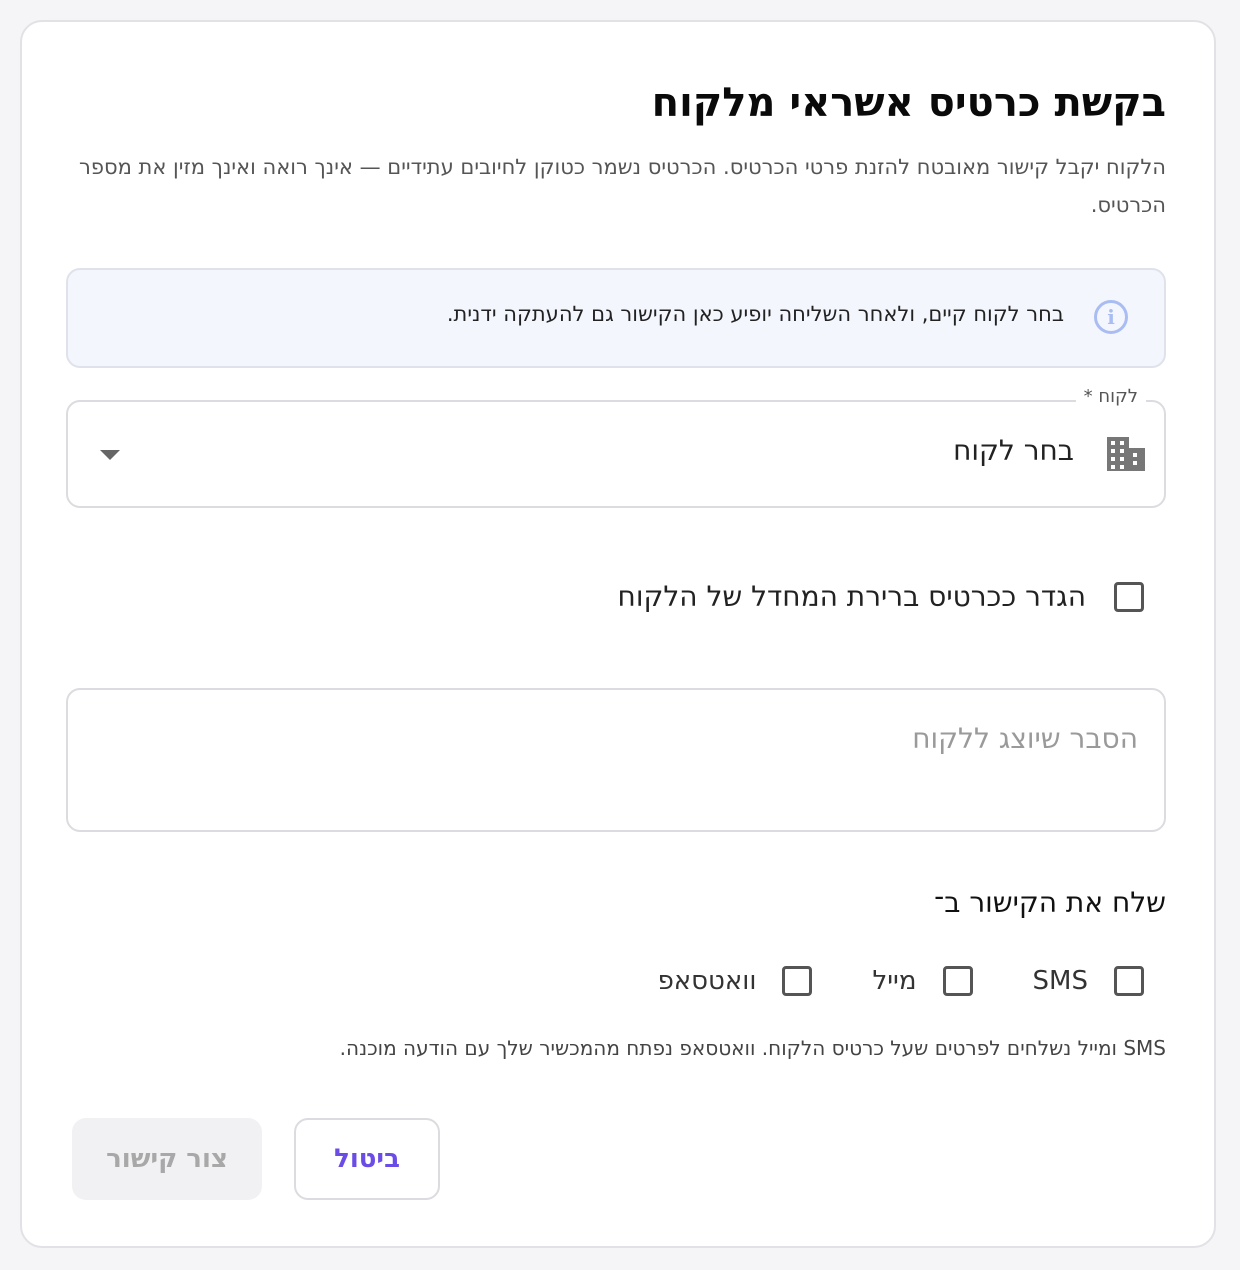 This screenshot has width=1240, height=1270. What do you see at coordinates (1111, 317) in the screenshot?
I see `info-icon: i` at bounding box center [1111, 317].